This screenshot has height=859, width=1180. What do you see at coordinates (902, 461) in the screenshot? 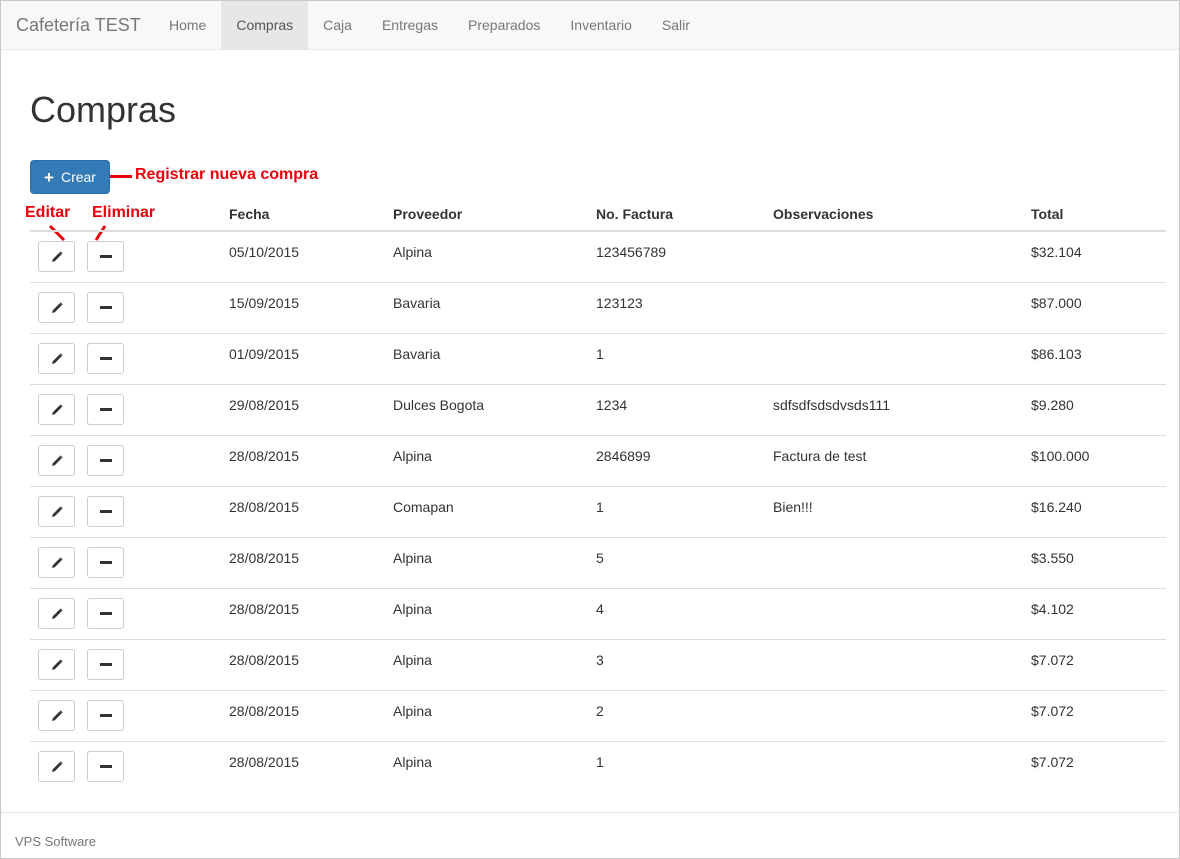
I see `cell-observaciones: Factura de test` at bounding box center [902, 461].